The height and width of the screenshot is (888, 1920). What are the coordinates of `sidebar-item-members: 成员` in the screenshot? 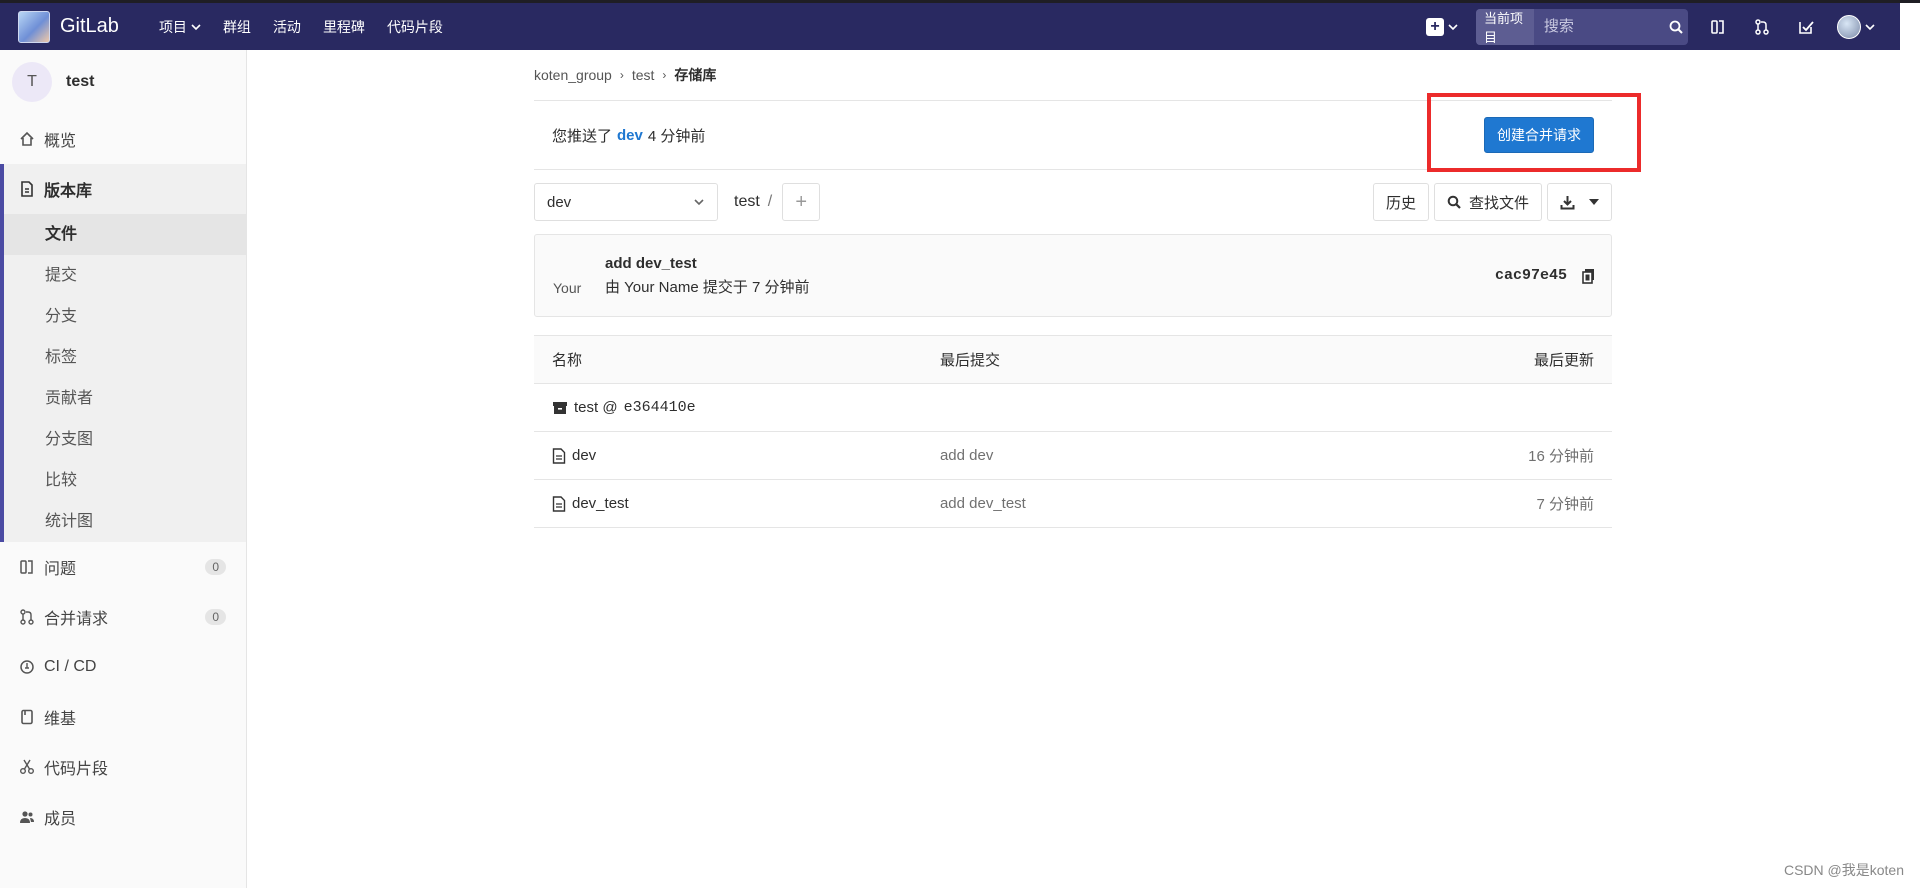 It's located at (123, 817).